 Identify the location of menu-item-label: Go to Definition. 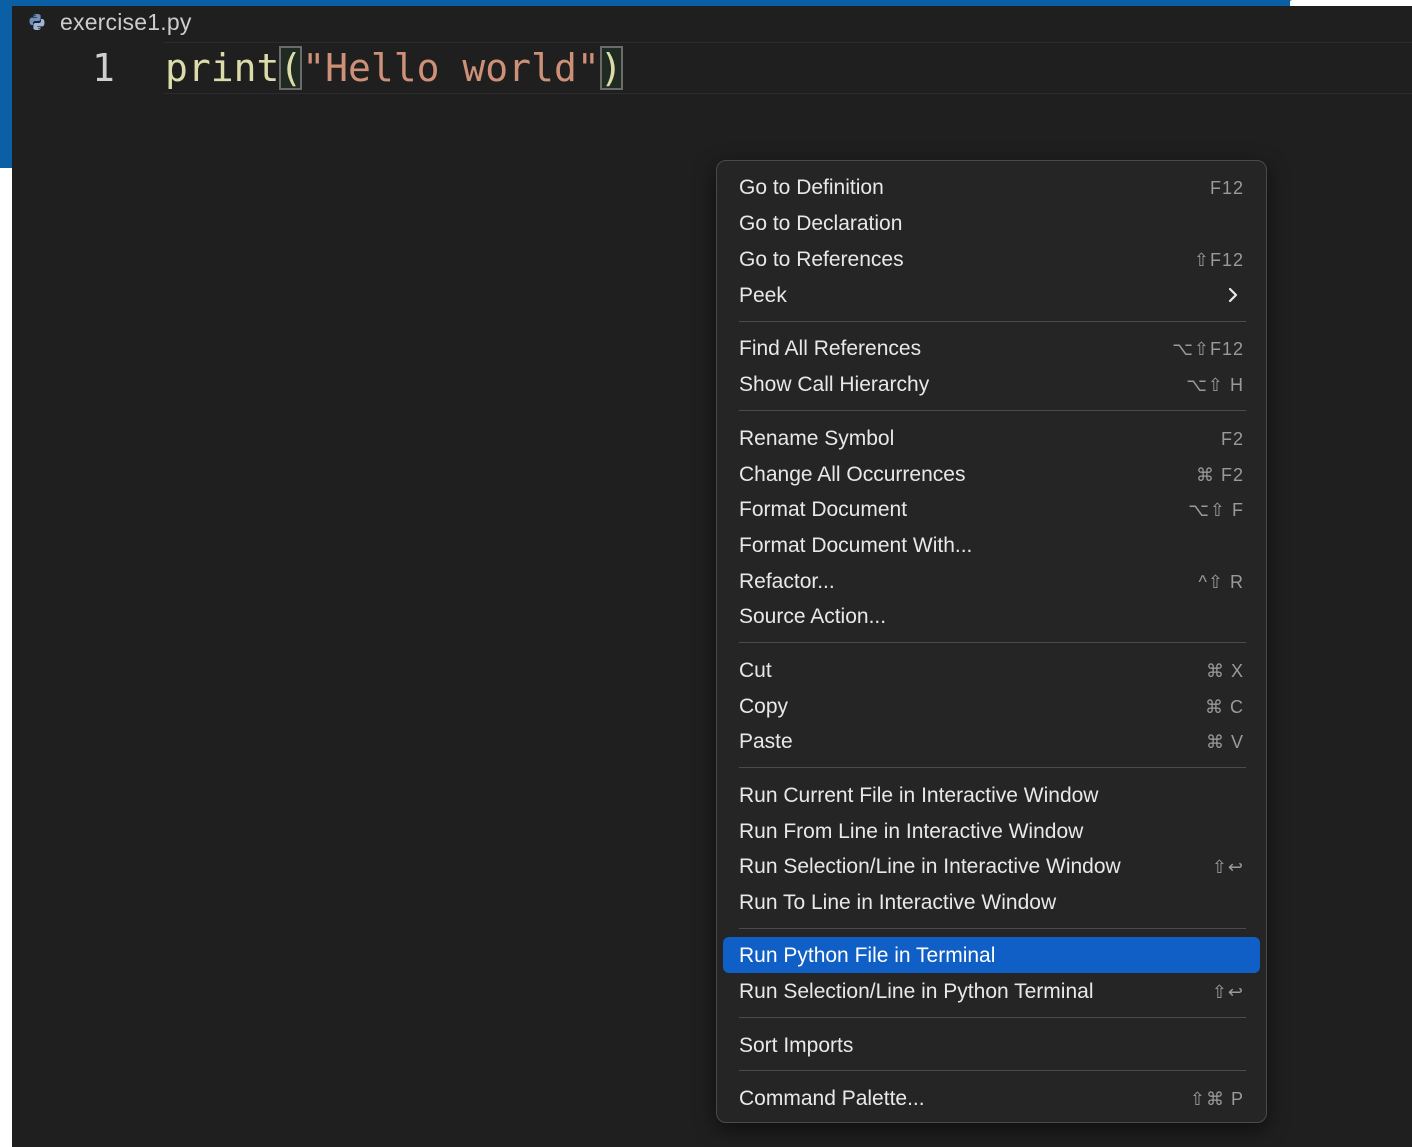
(811, 187).